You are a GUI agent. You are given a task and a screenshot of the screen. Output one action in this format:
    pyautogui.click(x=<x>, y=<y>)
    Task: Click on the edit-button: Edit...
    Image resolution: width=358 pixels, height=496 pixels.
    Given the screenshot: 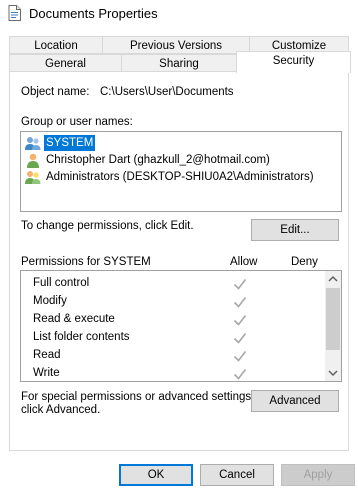 What is the action you would take?
    pyautogui.click(x=295, y=230)
    